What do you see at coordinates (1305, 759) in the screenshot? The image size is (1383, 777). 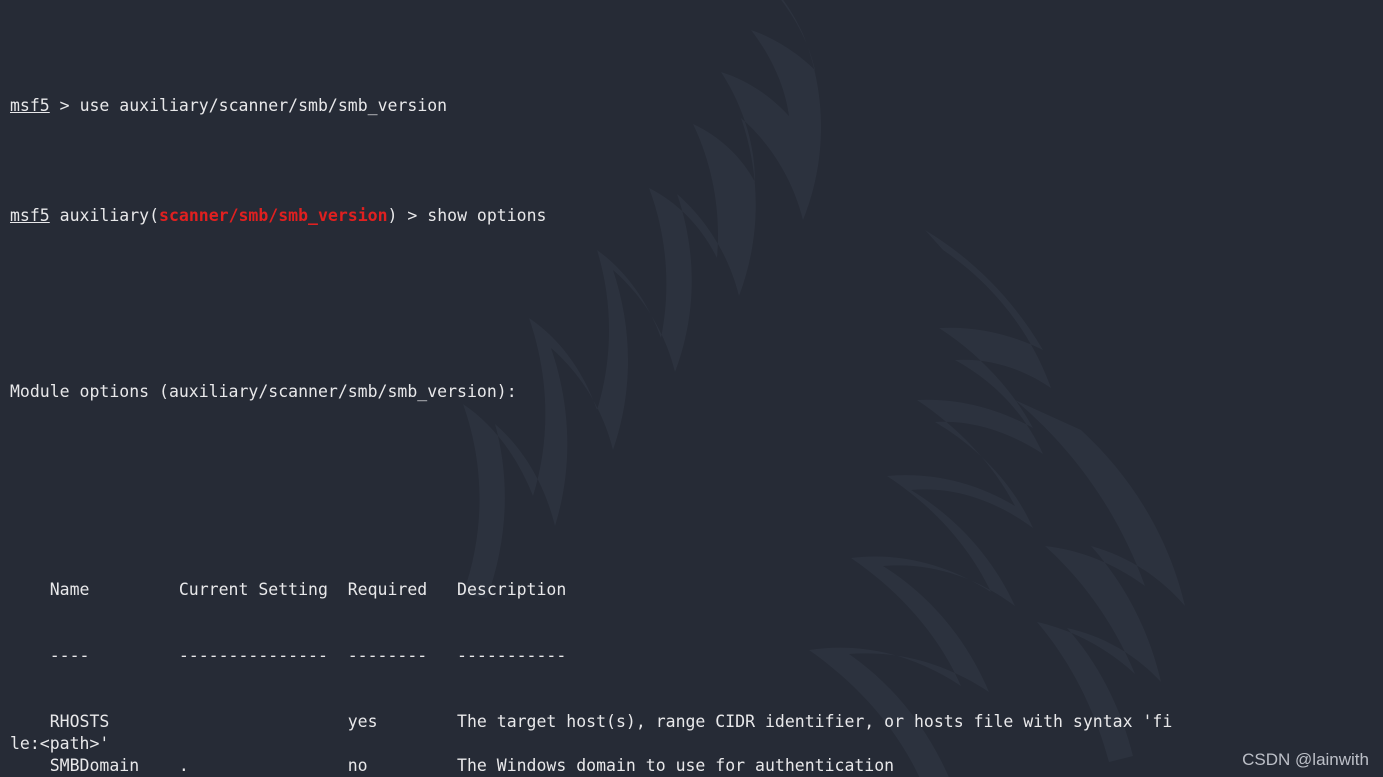 I see `csdn-watermark: CSDN @lainwith` at bounding box center [1305, 759].